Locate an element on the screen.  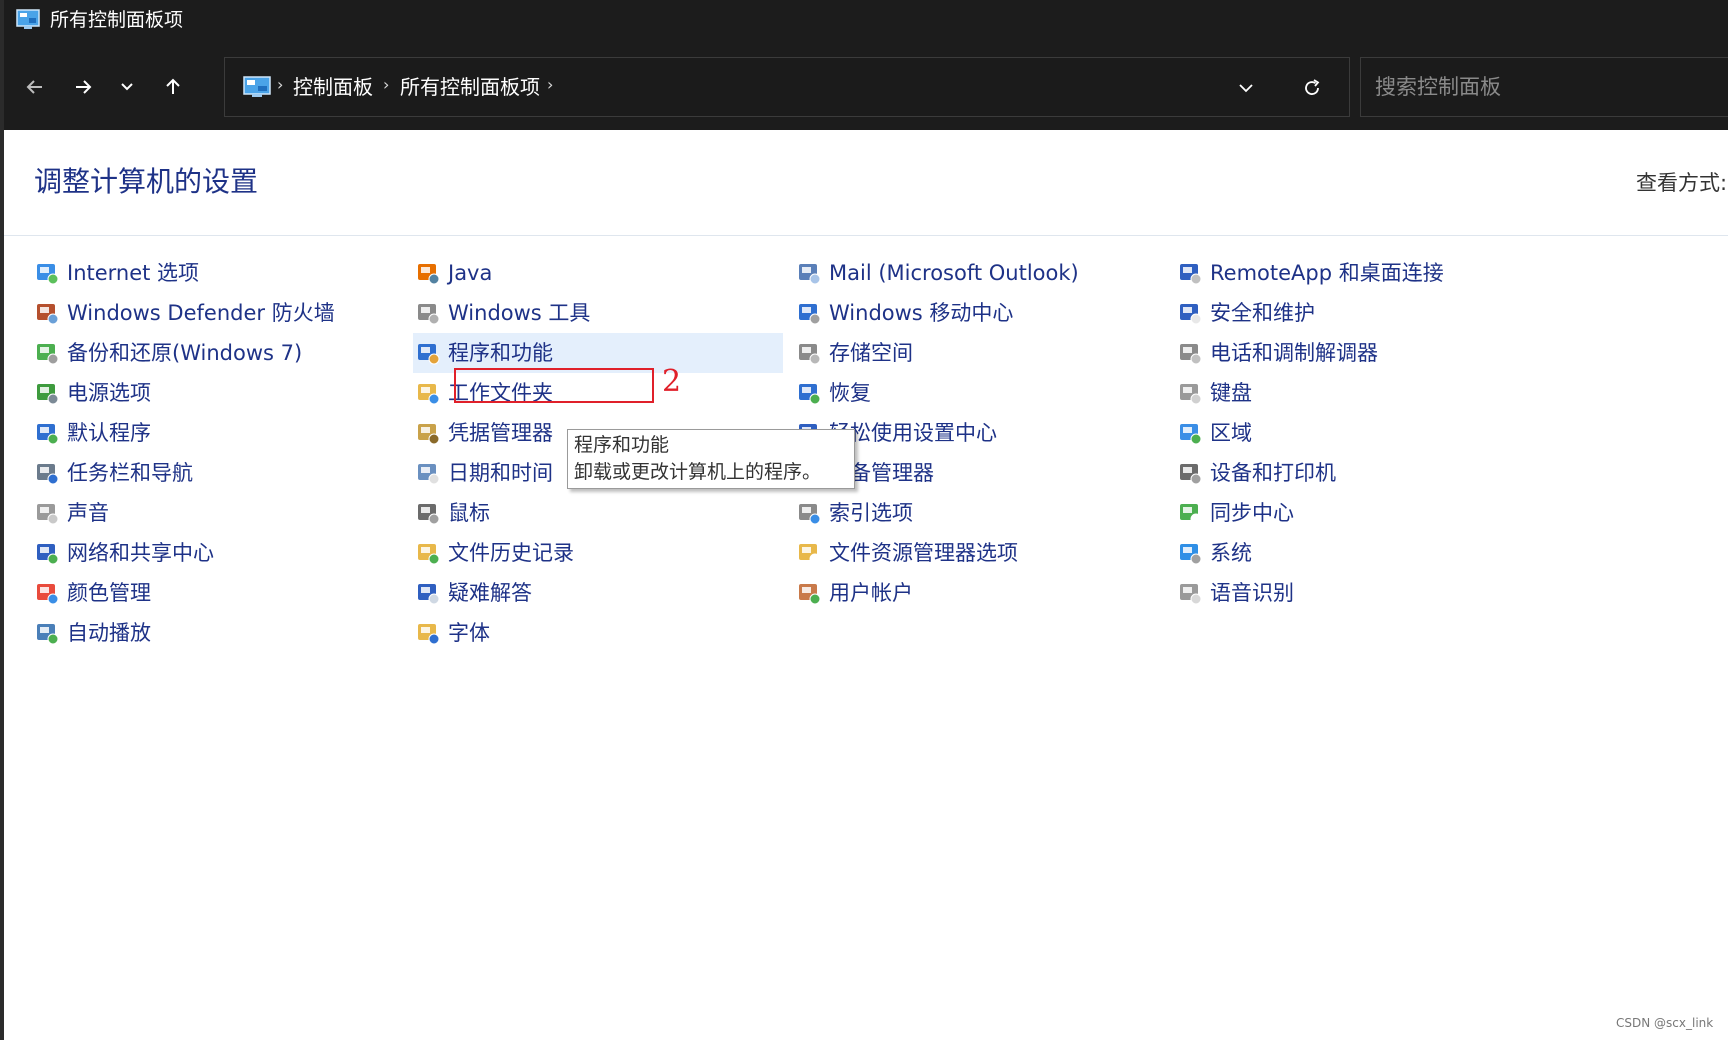
control-panel-item-label: 鼠标 is located at coordinates (469, 513).